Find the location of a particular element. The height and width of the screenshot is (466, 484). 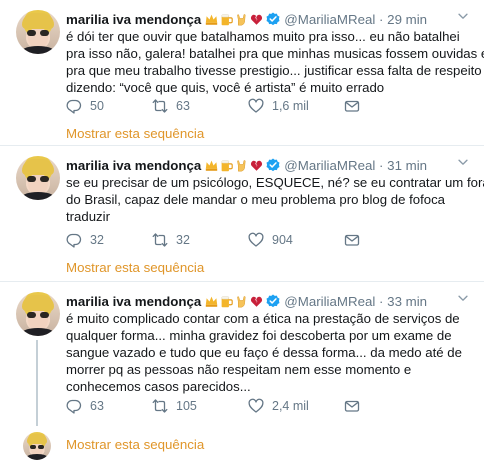

tweet-line: traduzir is located at coordinates (88, 216).